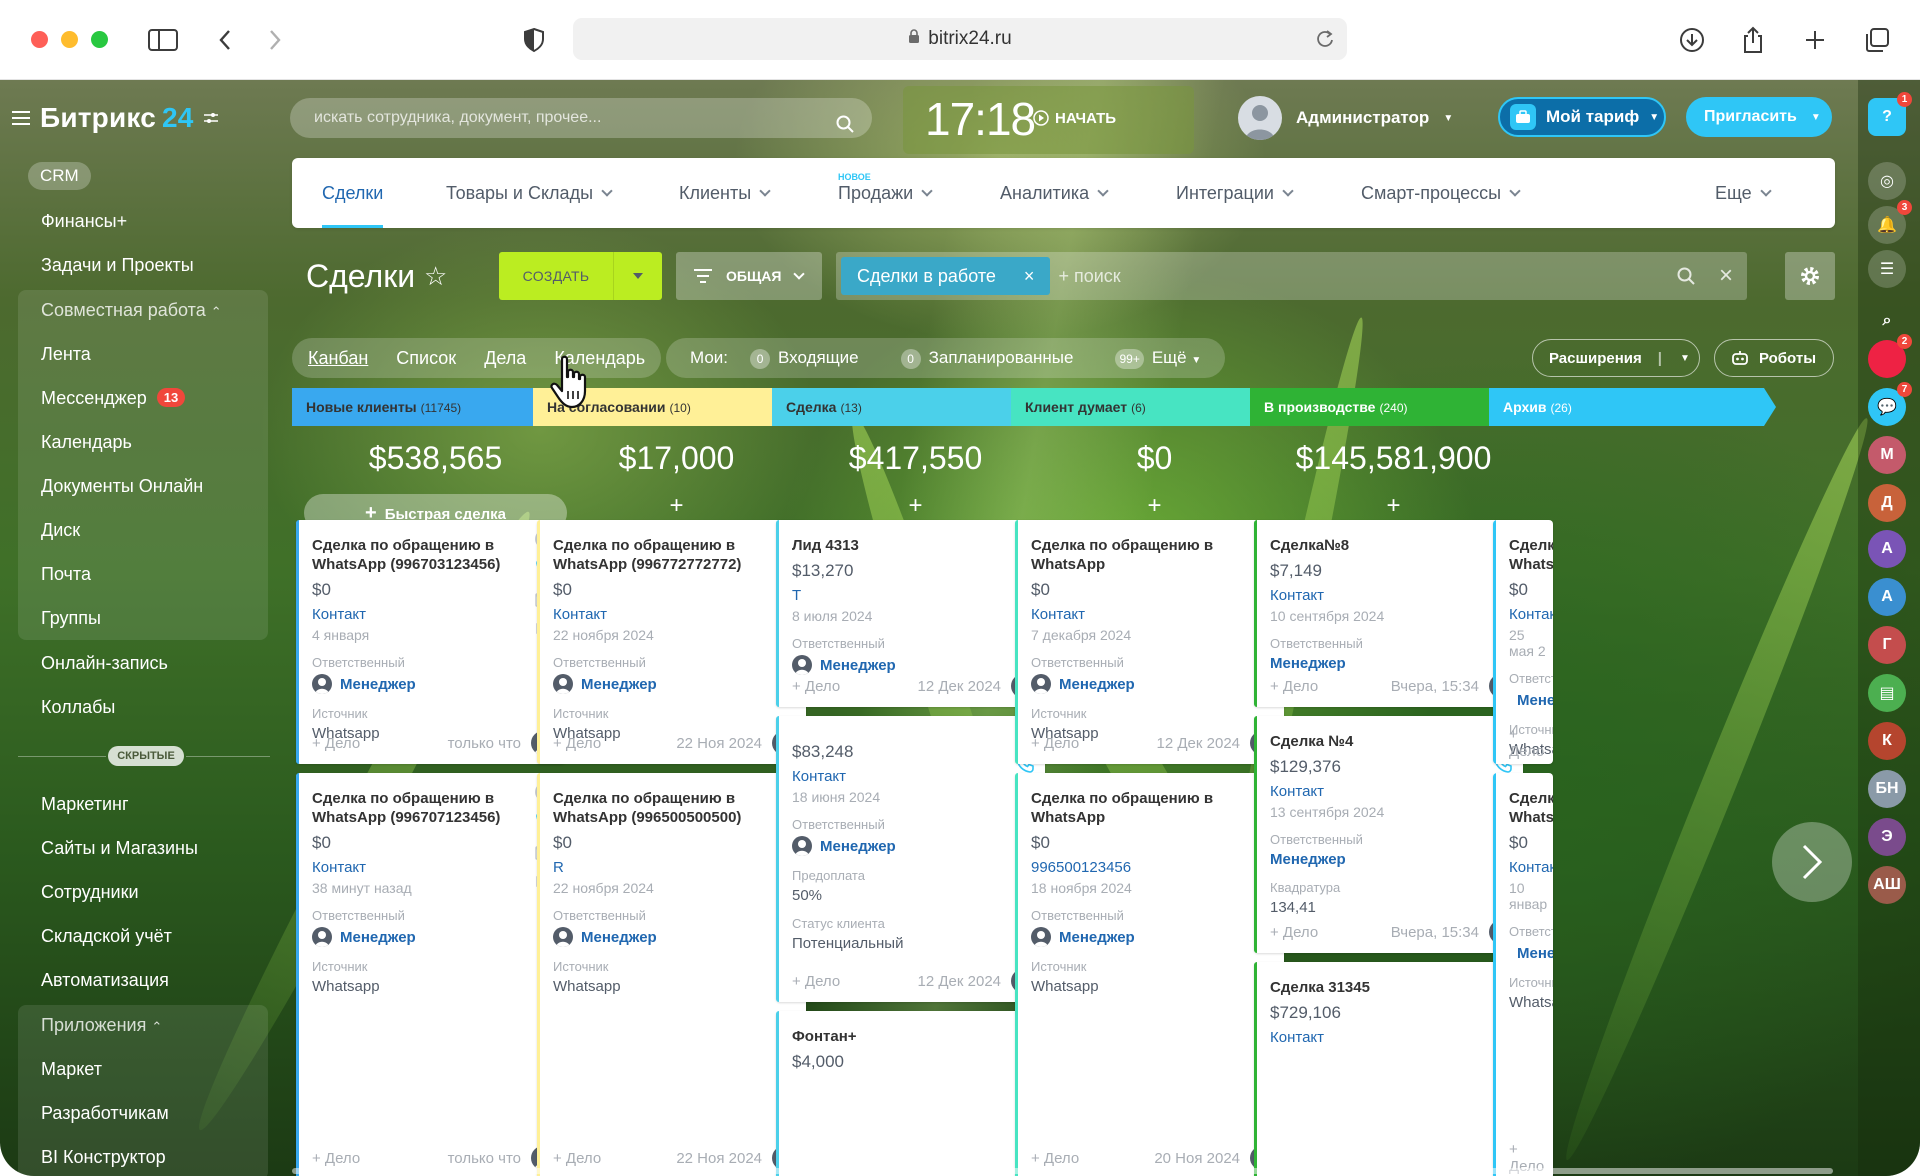 This screenshot has height=1176, width=1920. Describe the element at coordinates (679, 867) in the screenshot. I see `deal-contact-link: R` at that location.